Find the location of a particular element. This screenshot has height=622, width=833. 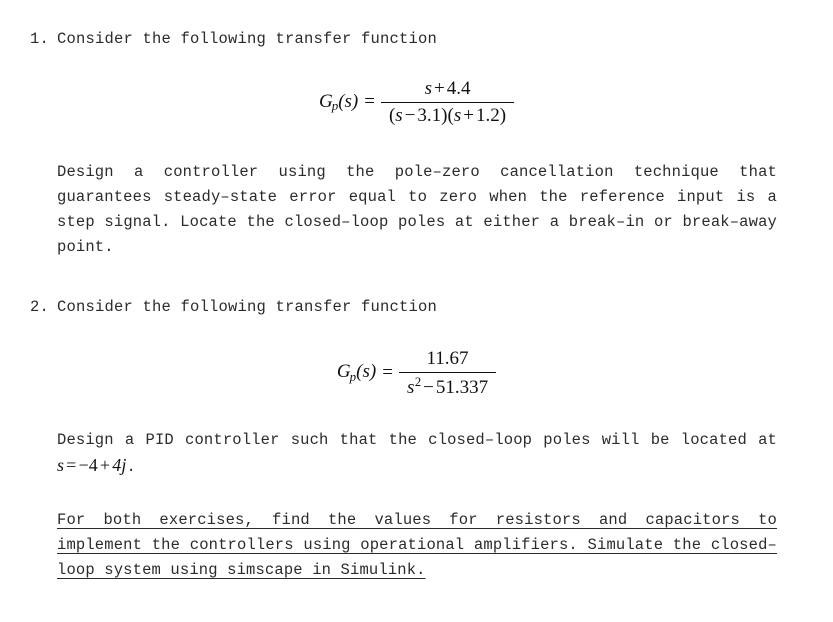

equation-1-fraction: s +4.4 (s −3.1)(s +1.2) is located at coordinates (447, 102).